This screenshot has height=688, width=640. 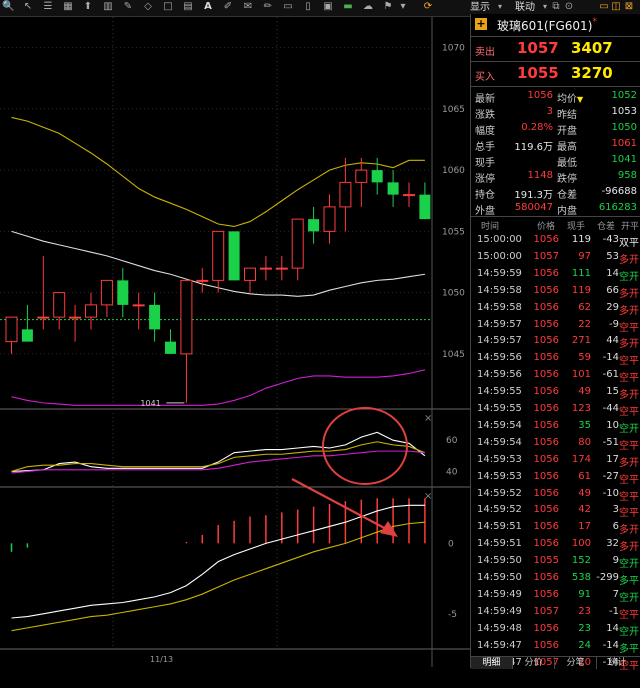 What do you see at coordinates (555, 646) in the screenshot?
I see `tick-row: 14:59:47 1056 24 -14 多平` at bounding box center [555, 646].